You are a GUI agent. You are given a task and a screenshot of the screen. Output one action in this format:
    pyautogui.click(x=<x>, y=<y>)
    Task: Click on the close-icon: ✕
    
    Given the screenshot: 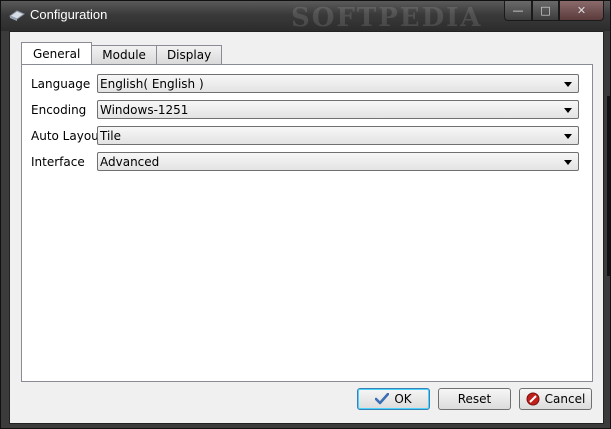 What is the action you would take?
    pyautogui.click(x=581, y=10)
    